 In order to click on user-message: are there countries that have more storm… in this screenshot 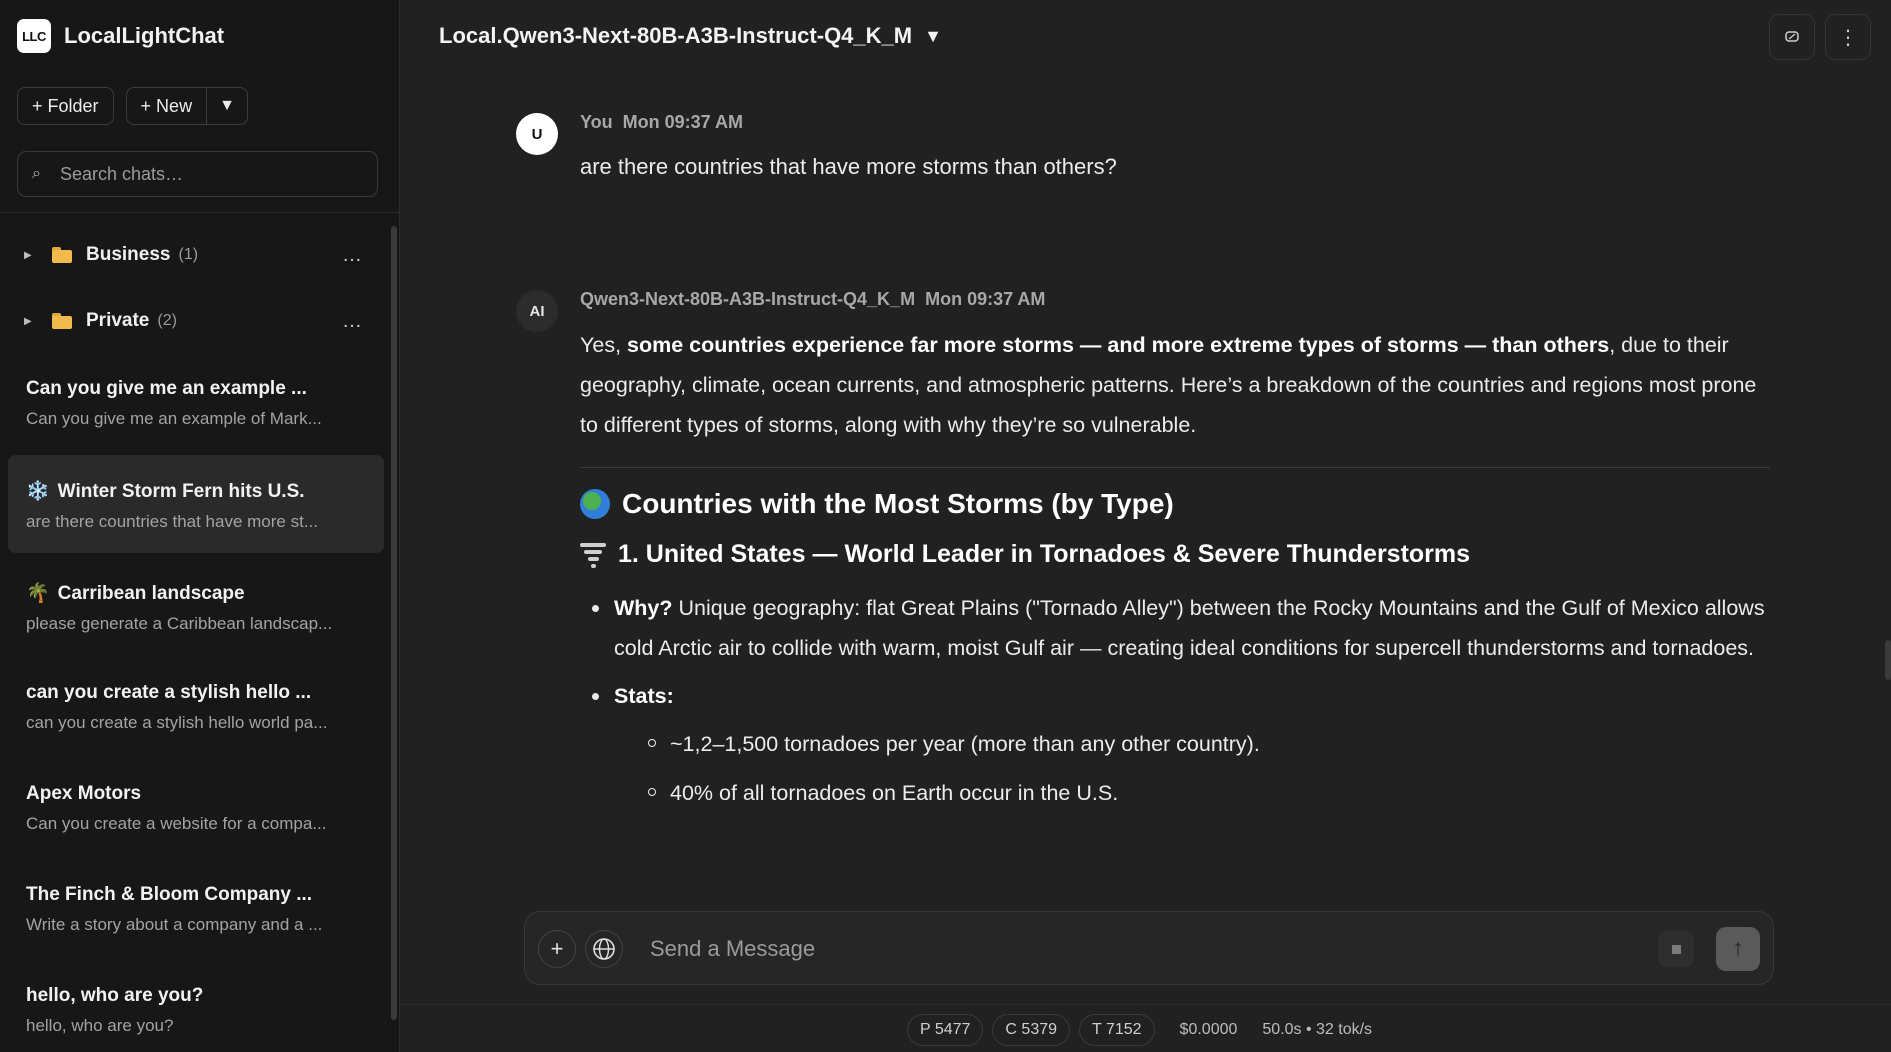, I will do `click(848, 166)`.